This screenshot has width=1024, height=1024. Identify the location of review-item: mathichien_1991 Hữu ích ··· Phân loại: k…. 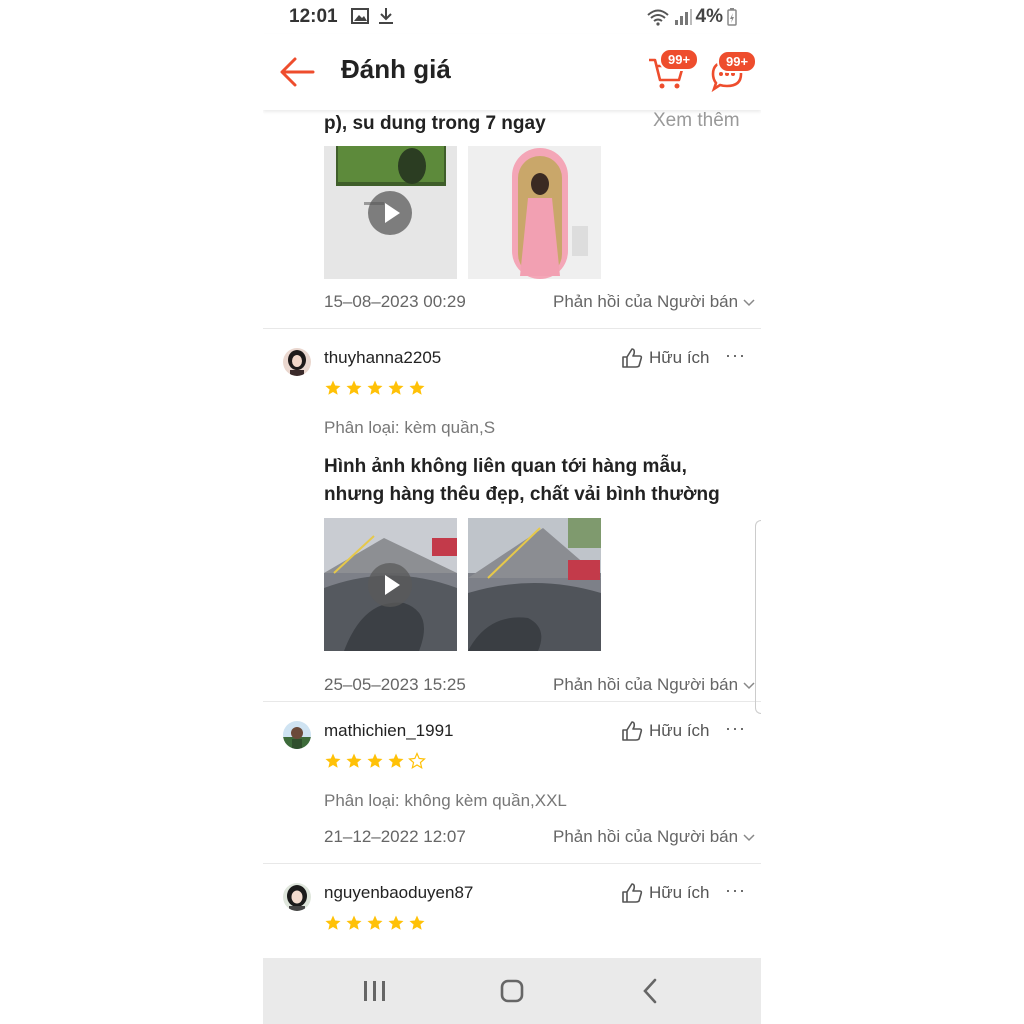
(512, 782).